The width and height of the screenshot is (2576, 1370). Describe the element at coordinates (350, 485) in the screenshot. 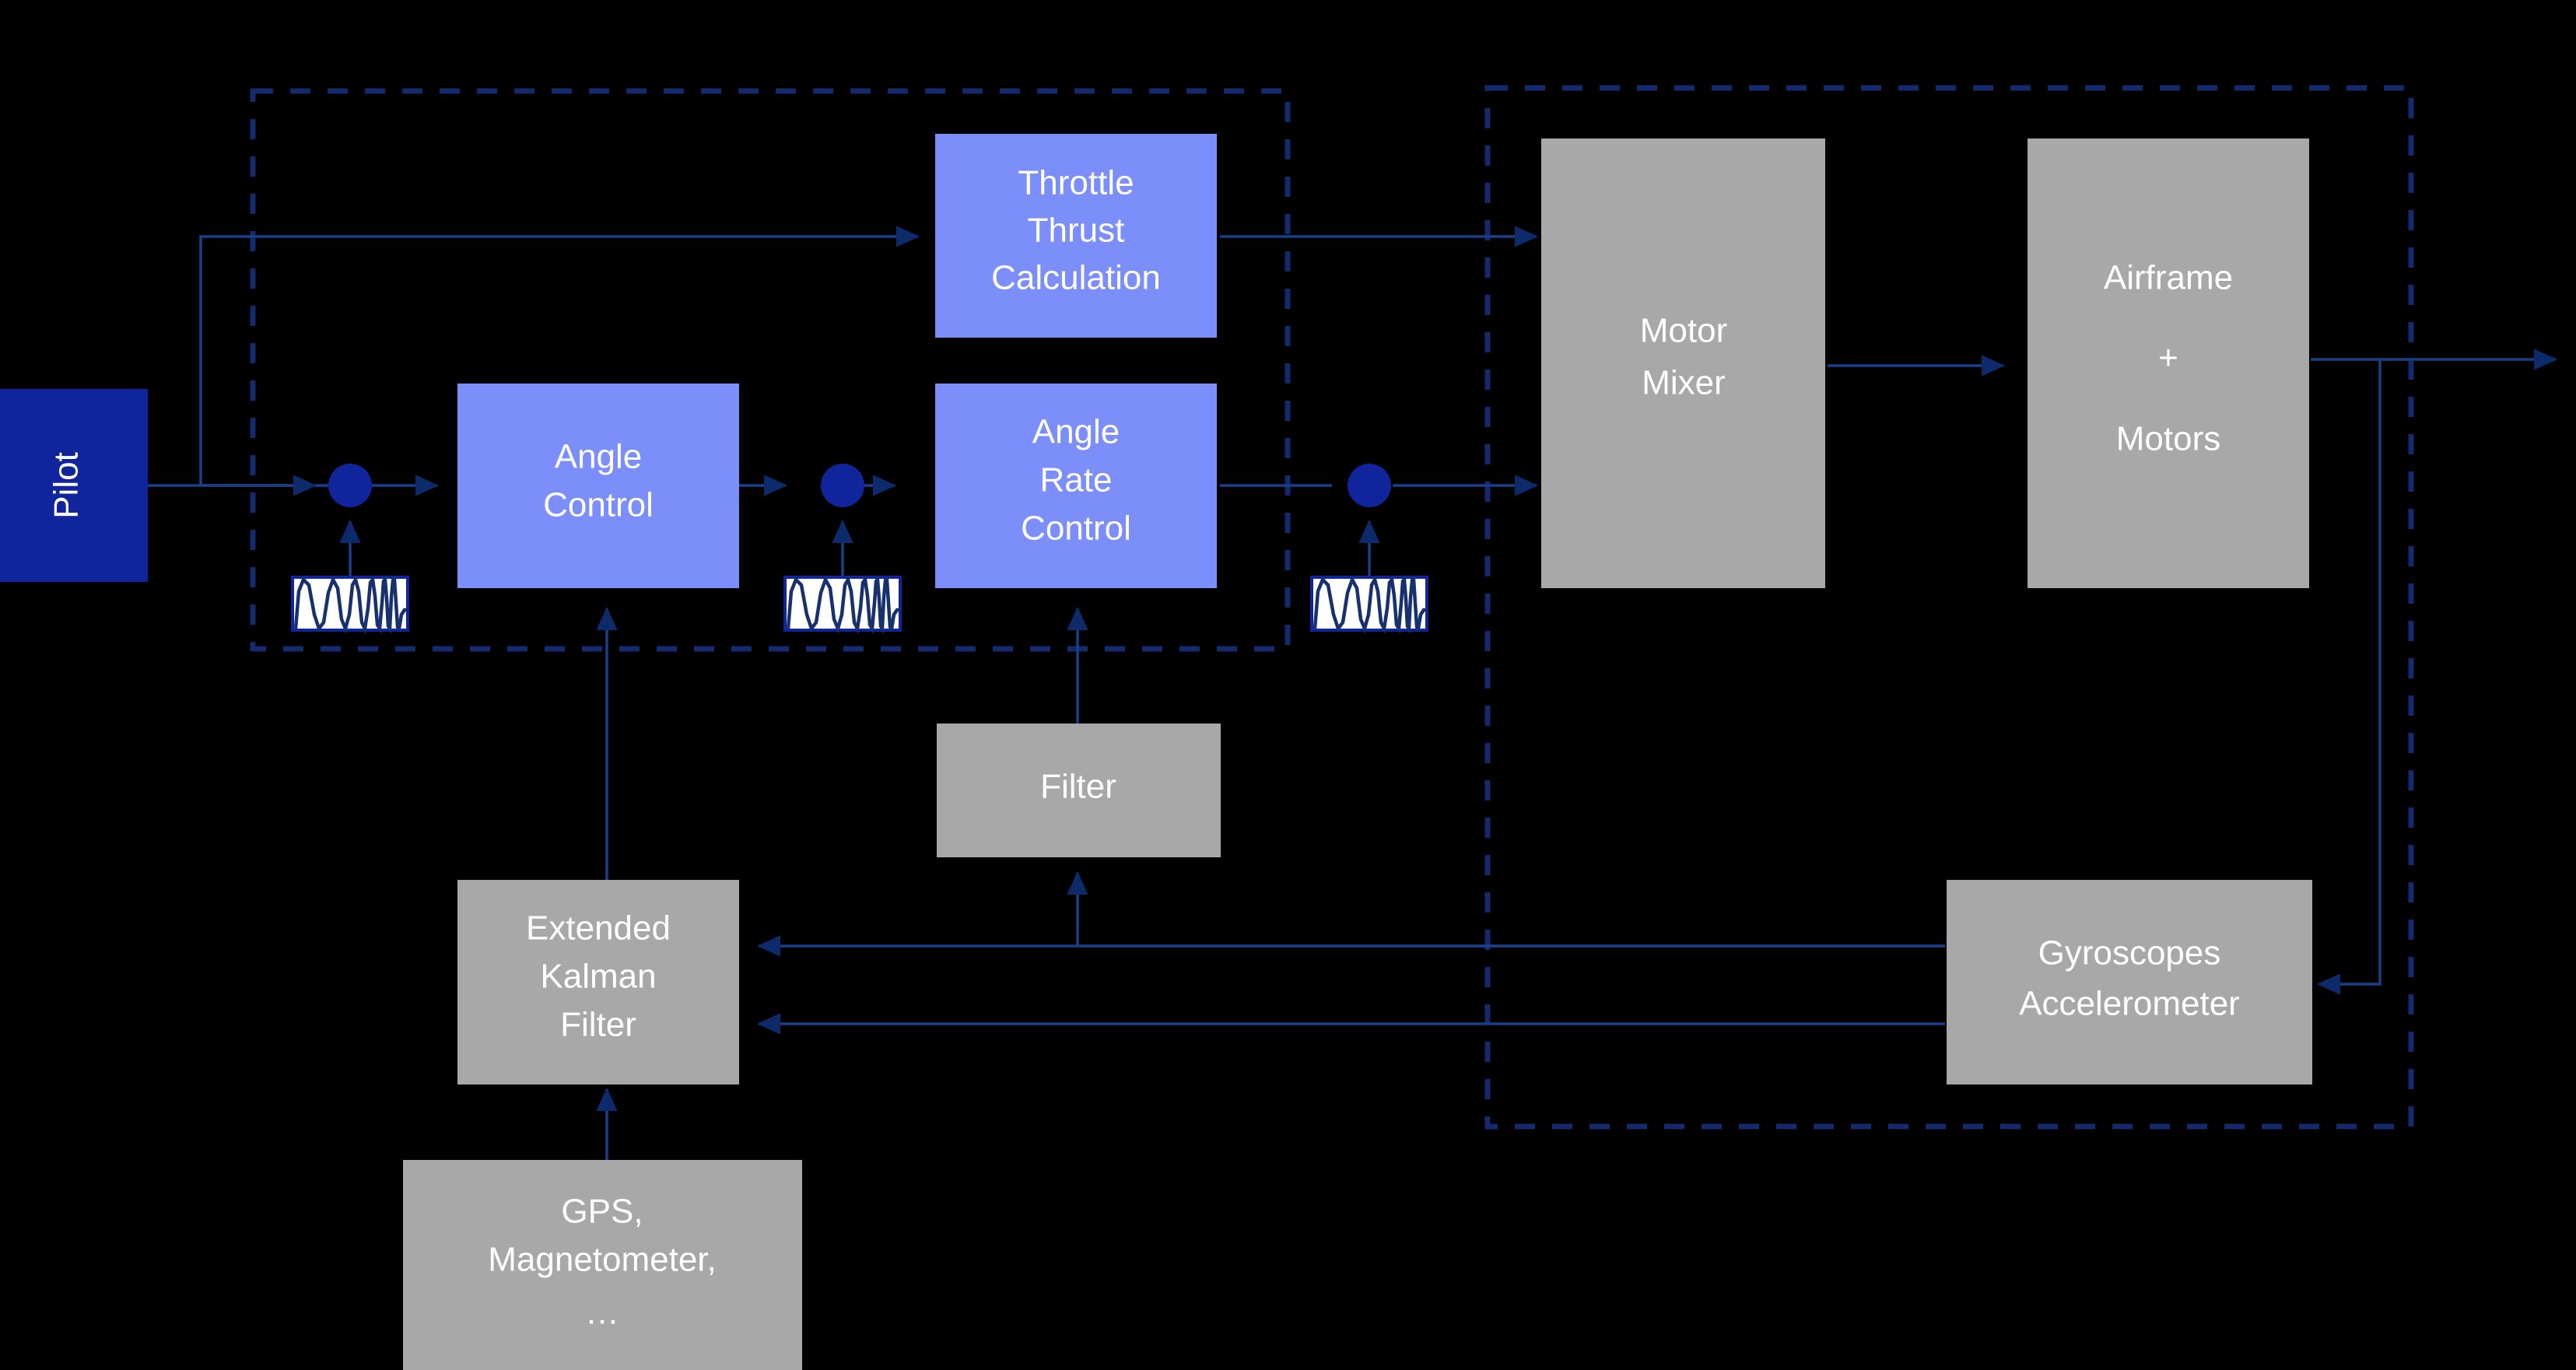

I see `sum-junction-angle` at that location.